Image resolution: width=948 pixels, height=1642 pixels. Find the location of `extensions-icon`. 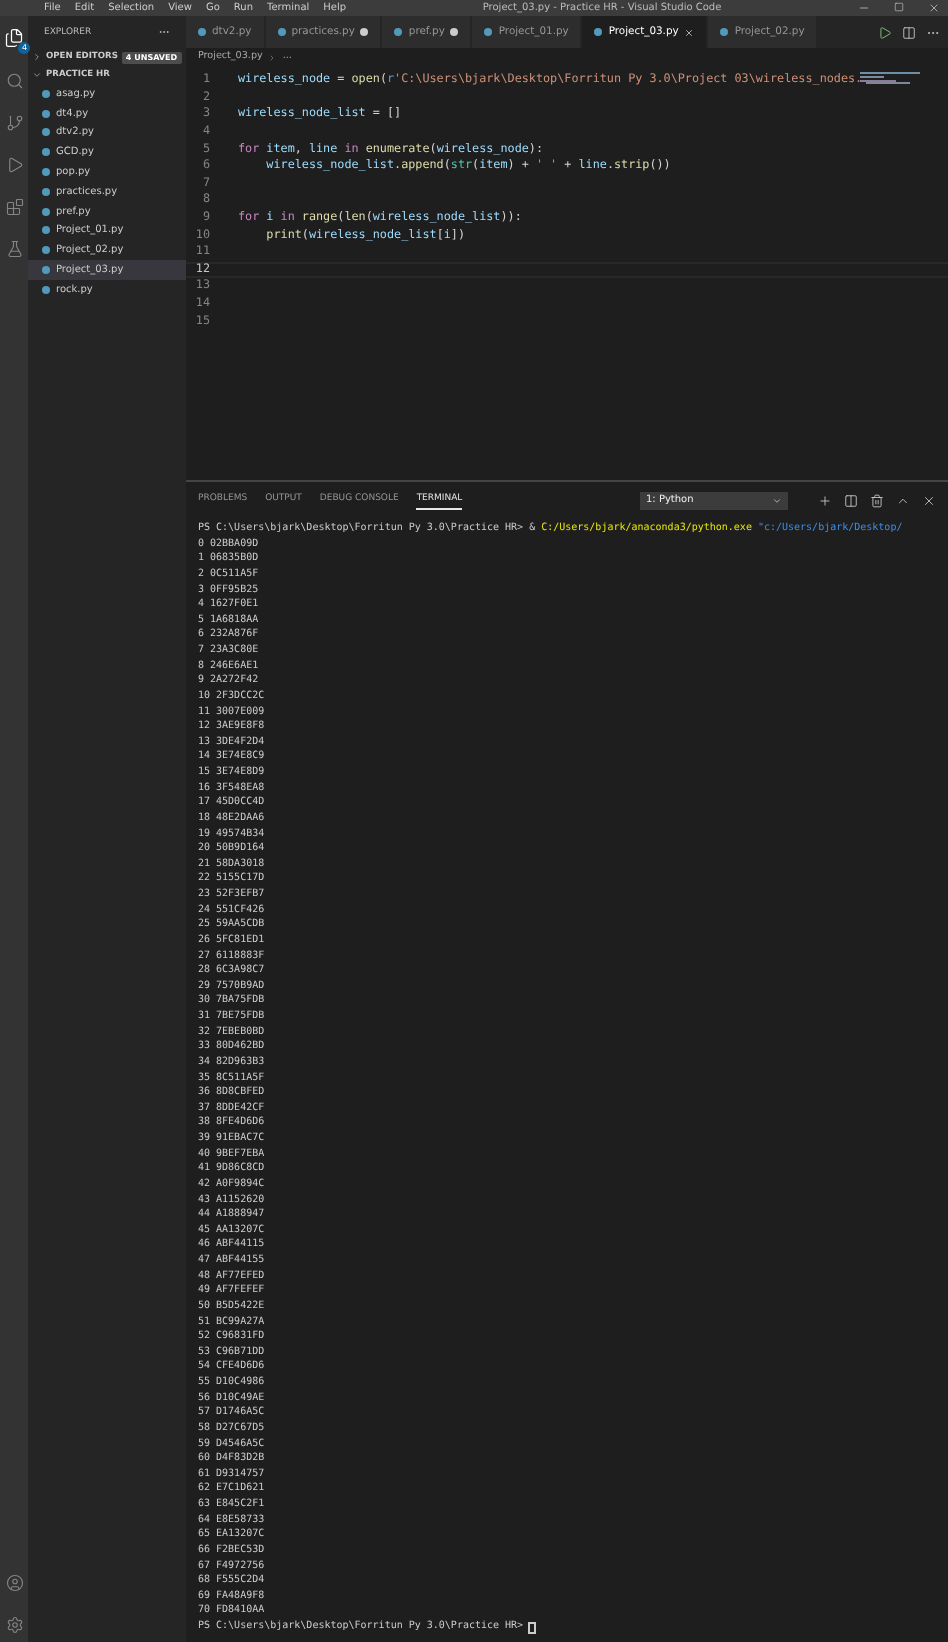

extensions-icon is located at coordinates (14, 207).